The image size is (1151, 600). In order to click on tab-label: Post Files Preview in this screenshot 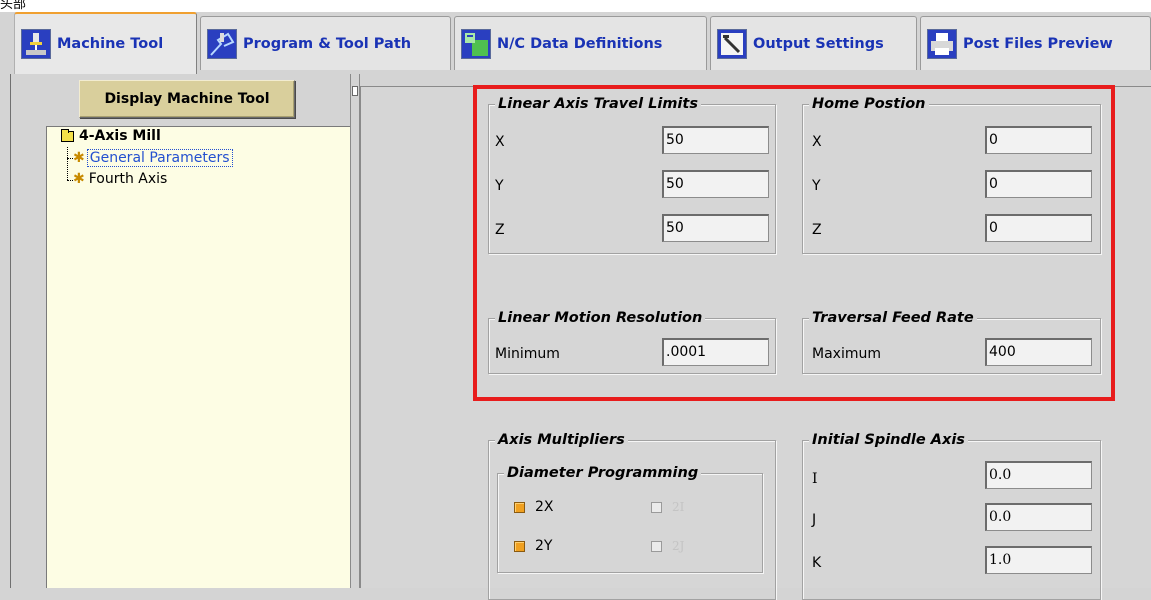, I will do `click(1038, 43)`.